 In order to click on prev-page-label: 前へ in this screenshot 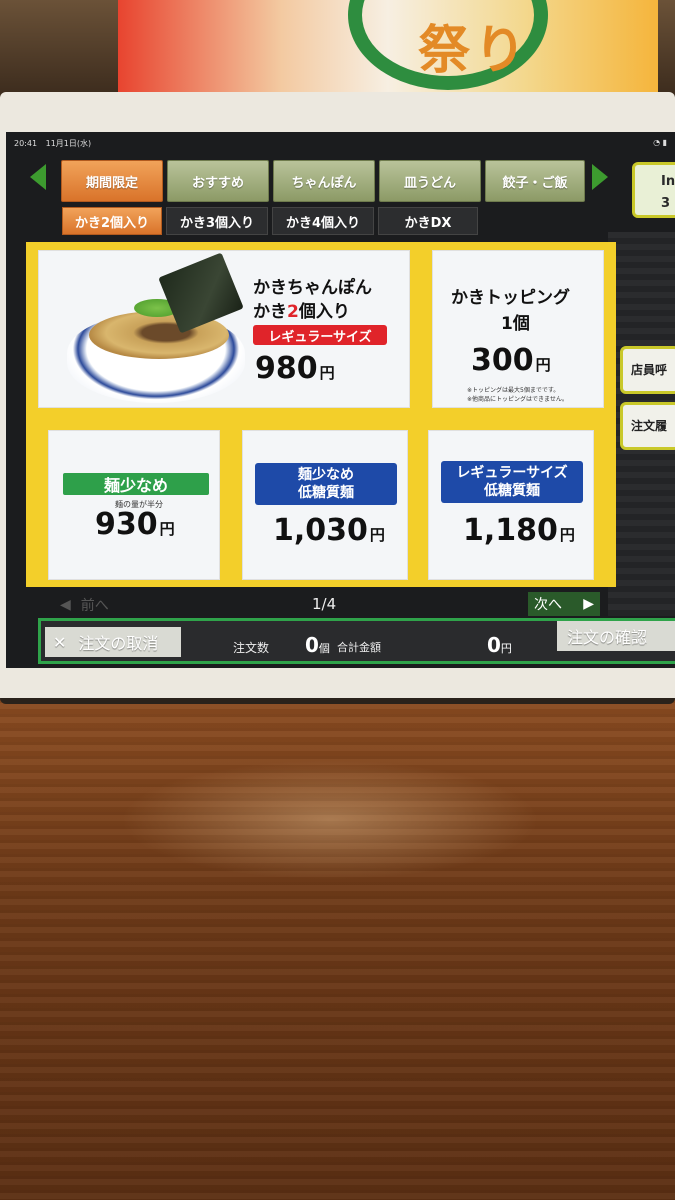, I will do `click(94, 606)`.